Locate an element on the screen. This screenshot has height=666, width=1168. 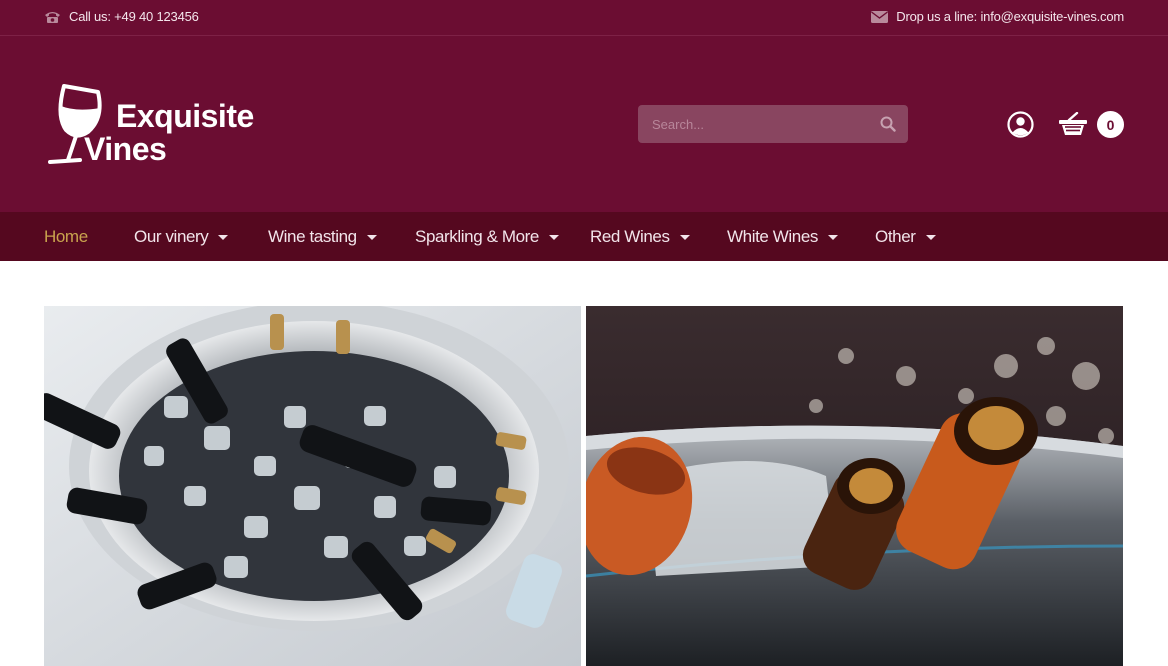
nav-item-home: Home is located at coordinates (66, 236).